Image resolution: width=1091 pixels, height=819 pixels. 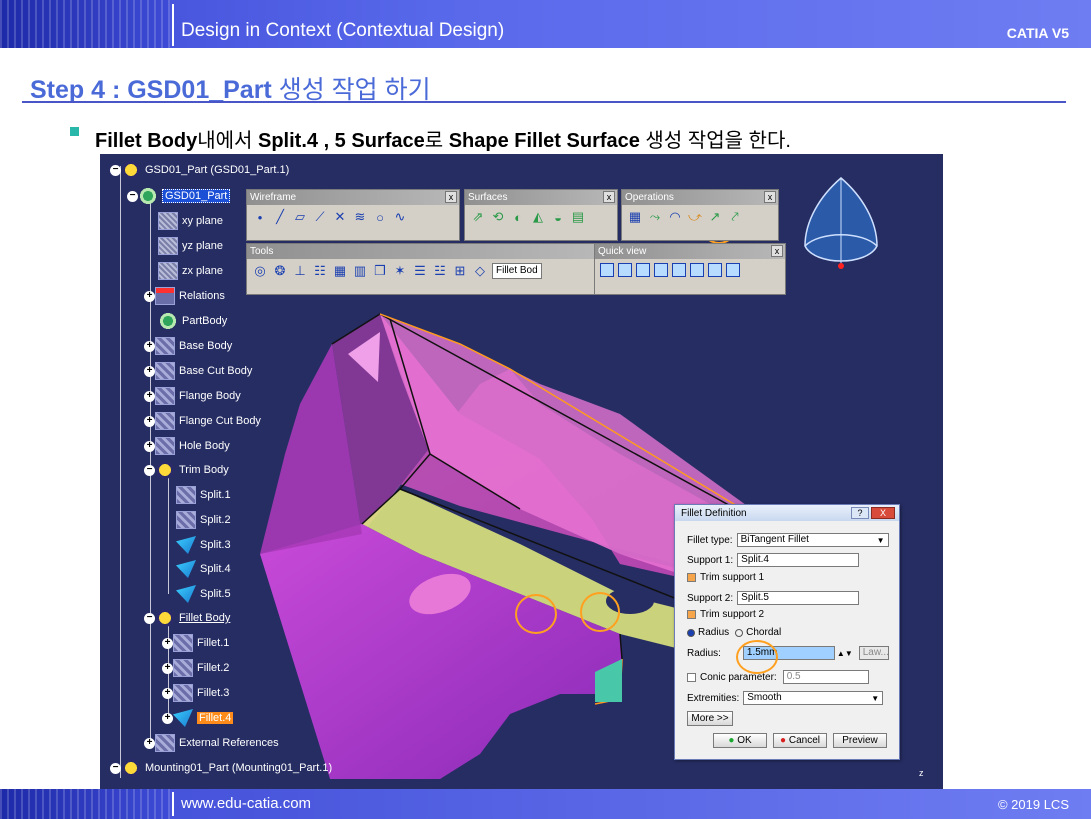 I want to click on tree-fillet-4: + Fillet.4, so click(x=198, y=718).